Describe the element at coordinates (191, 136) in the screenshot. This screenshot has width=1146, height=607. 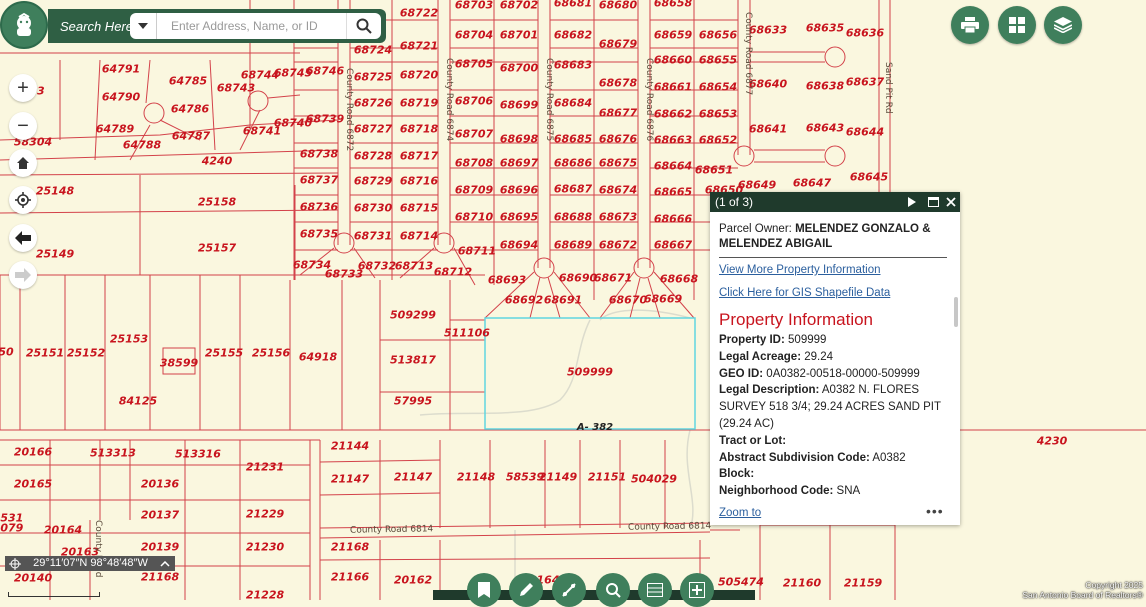
I see `parcel-label: 64787` at that location.